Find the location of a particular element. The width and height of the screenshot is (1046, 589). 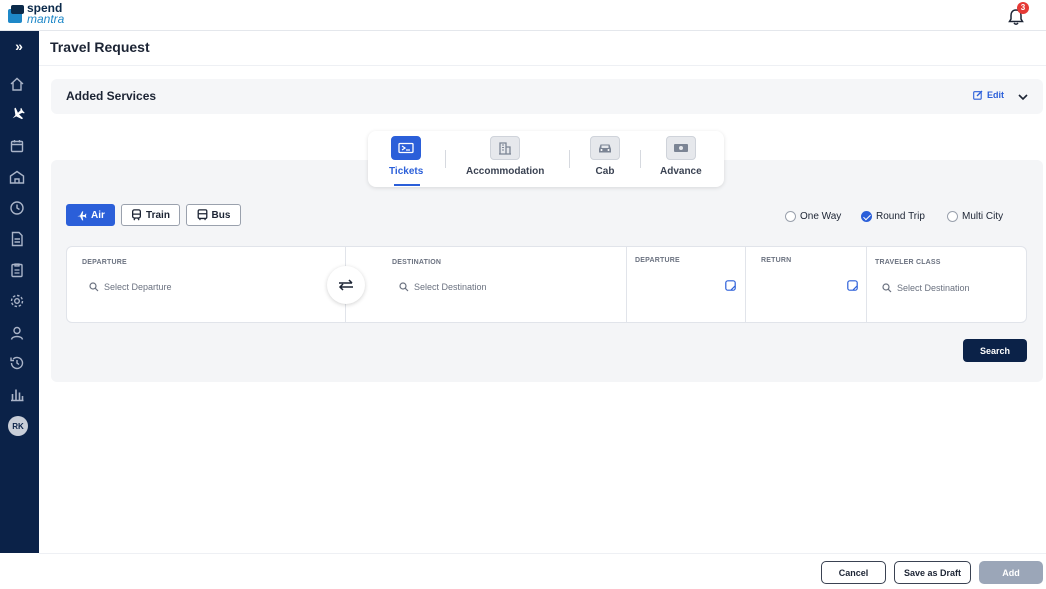

trip-multi-city-option: Multi City is located at coordinates (975, 216).